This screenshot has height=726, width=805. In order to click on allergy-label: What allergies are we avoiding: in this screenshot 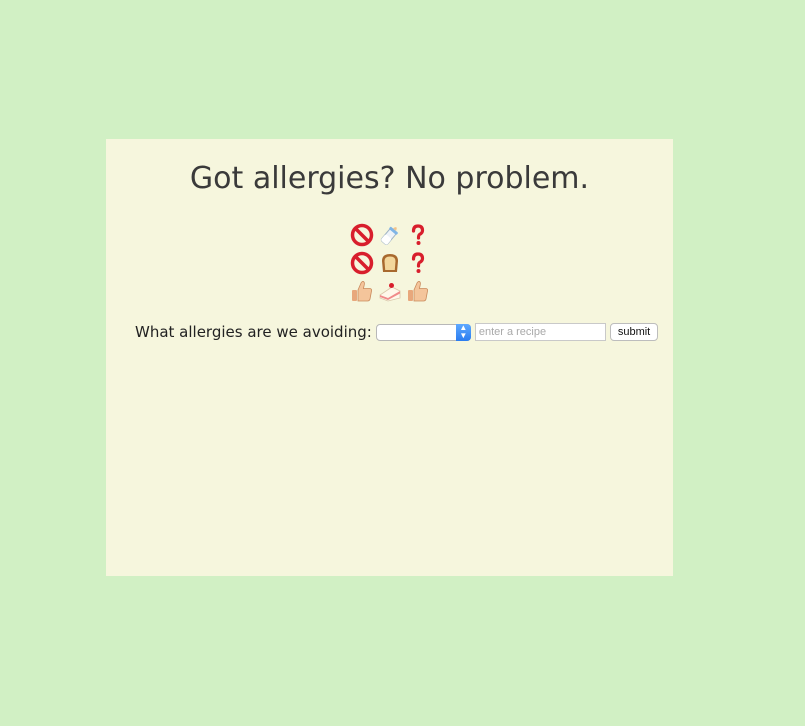, I will do `click(253, 332)`.